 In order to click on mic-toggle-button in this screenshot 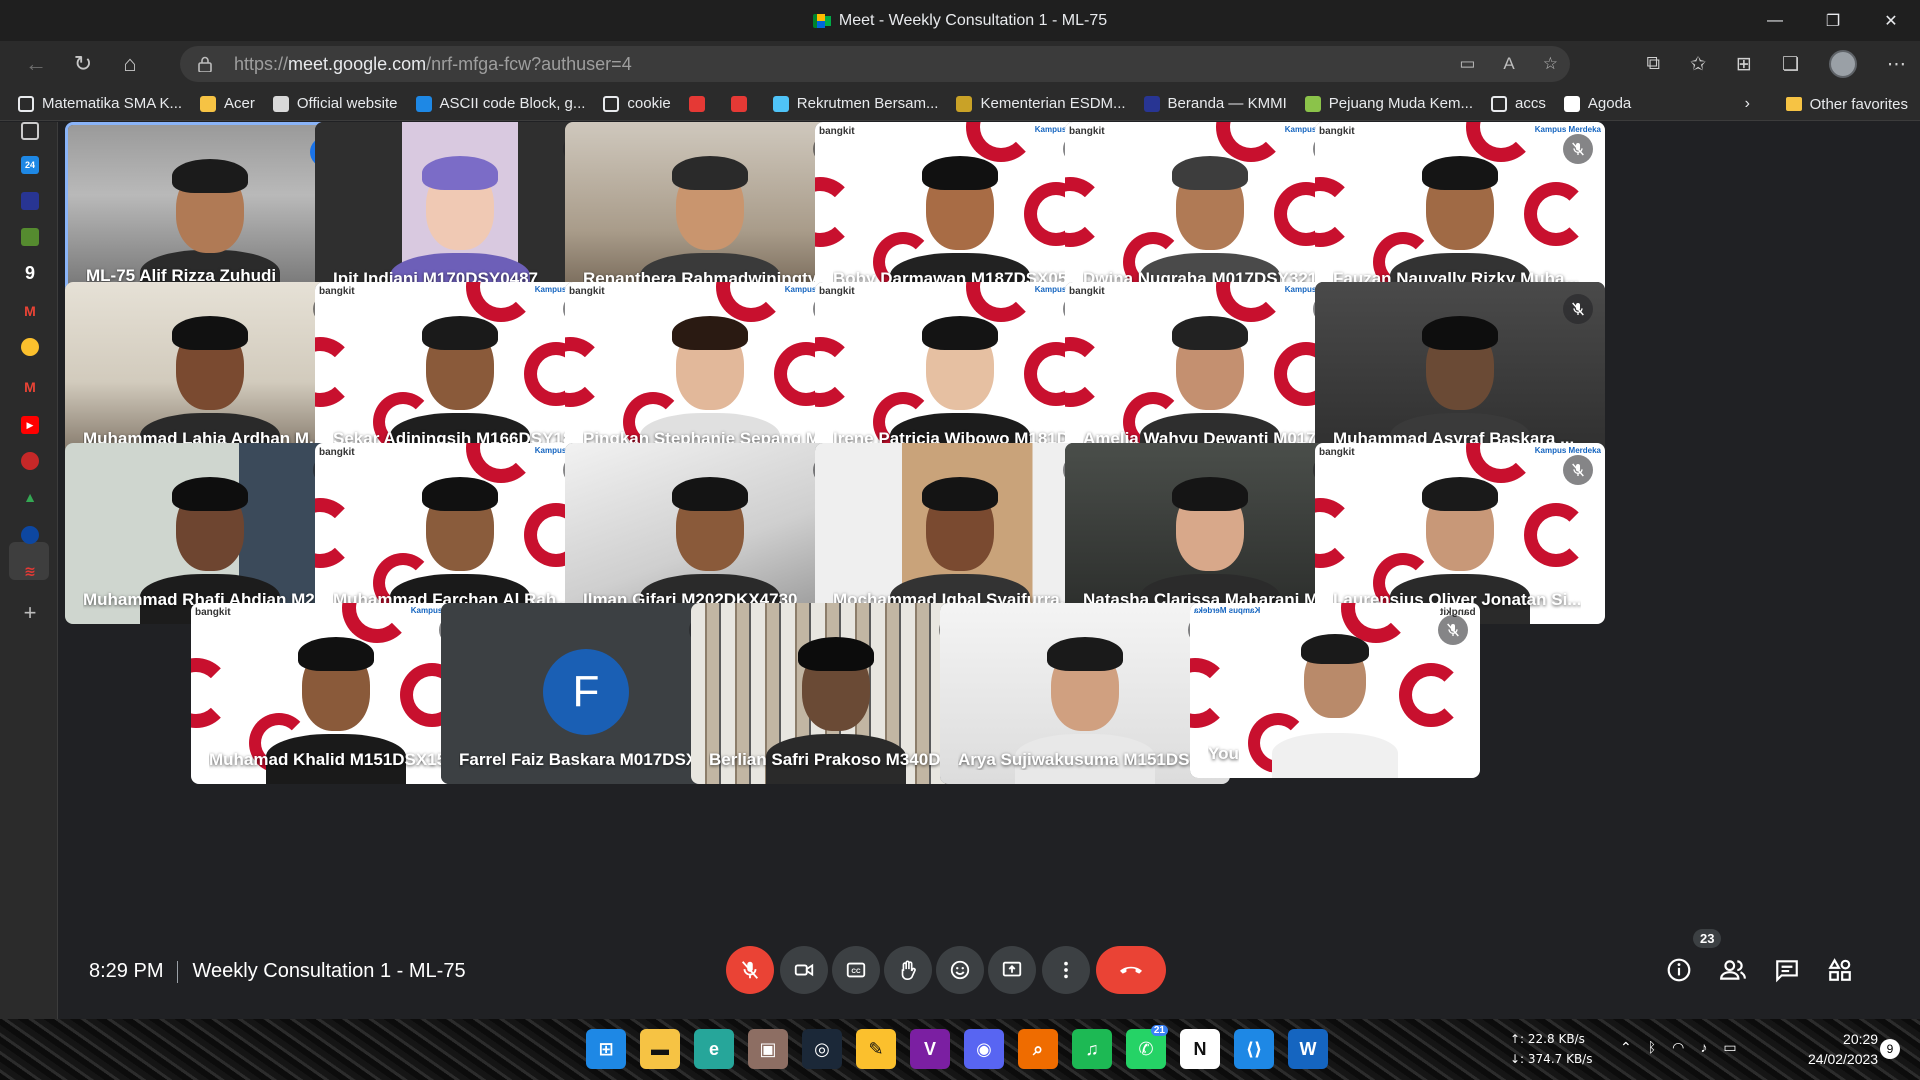, I will do `click(750, 970)`.